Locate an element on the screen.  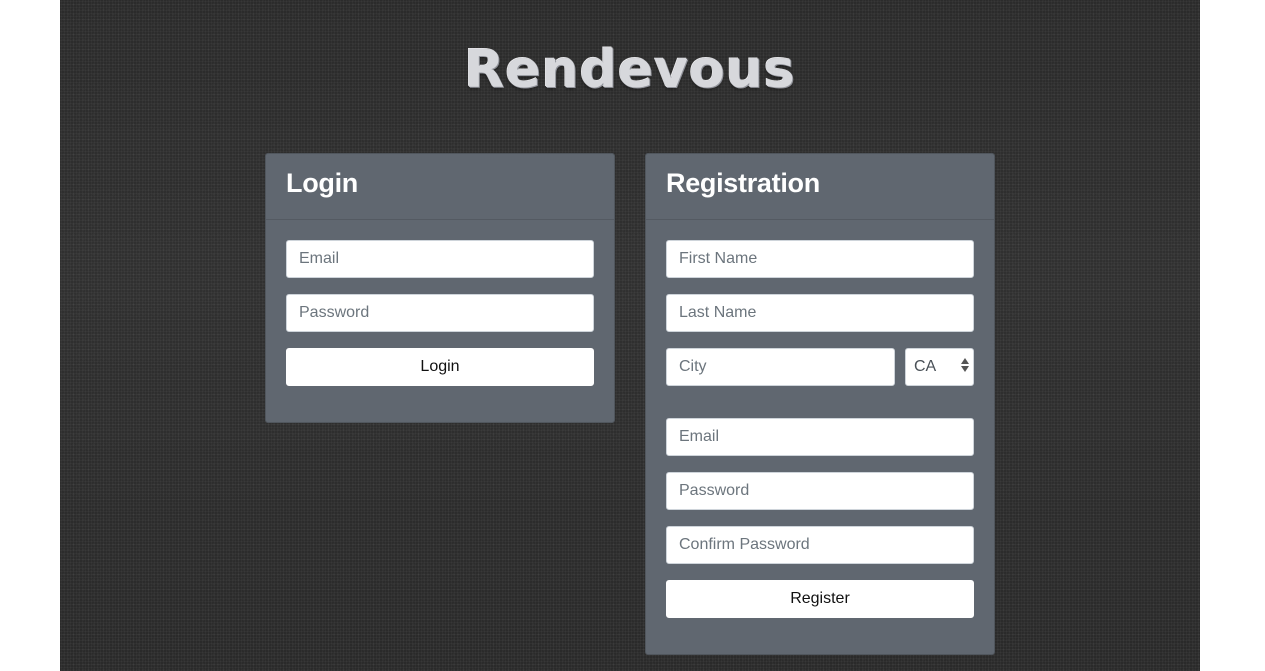
login-card-body: Login is located at coordinates (440, 303).